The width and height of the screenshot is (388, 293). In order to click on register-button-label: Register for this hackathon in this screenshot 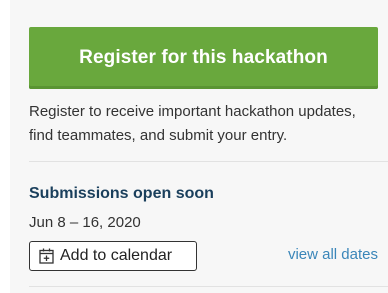, I will do `click(203, 57)`.